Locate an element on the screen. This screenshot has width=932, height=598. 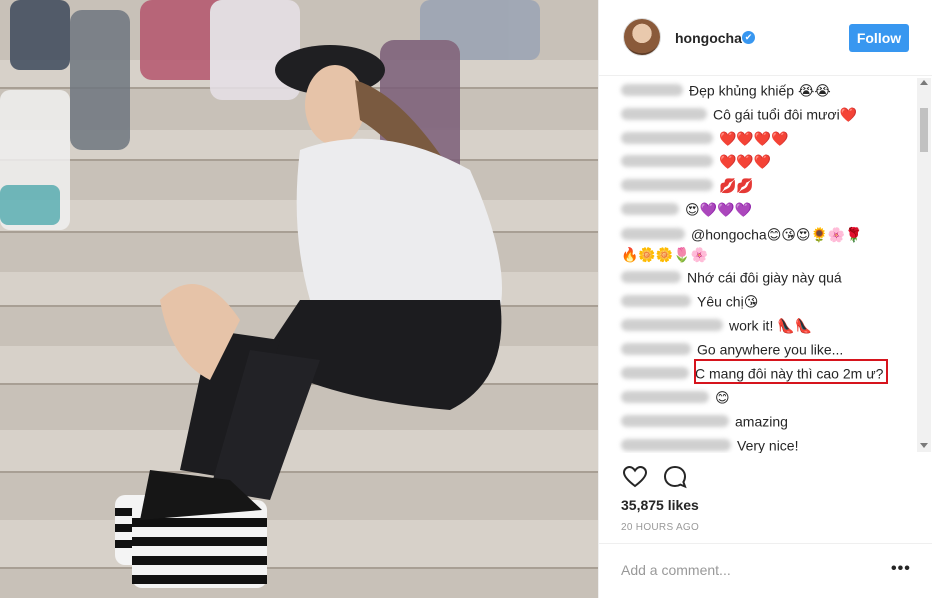
comment-item: Đẹp khủng khiếp 😭😭 is located at coordinates (766, 89).